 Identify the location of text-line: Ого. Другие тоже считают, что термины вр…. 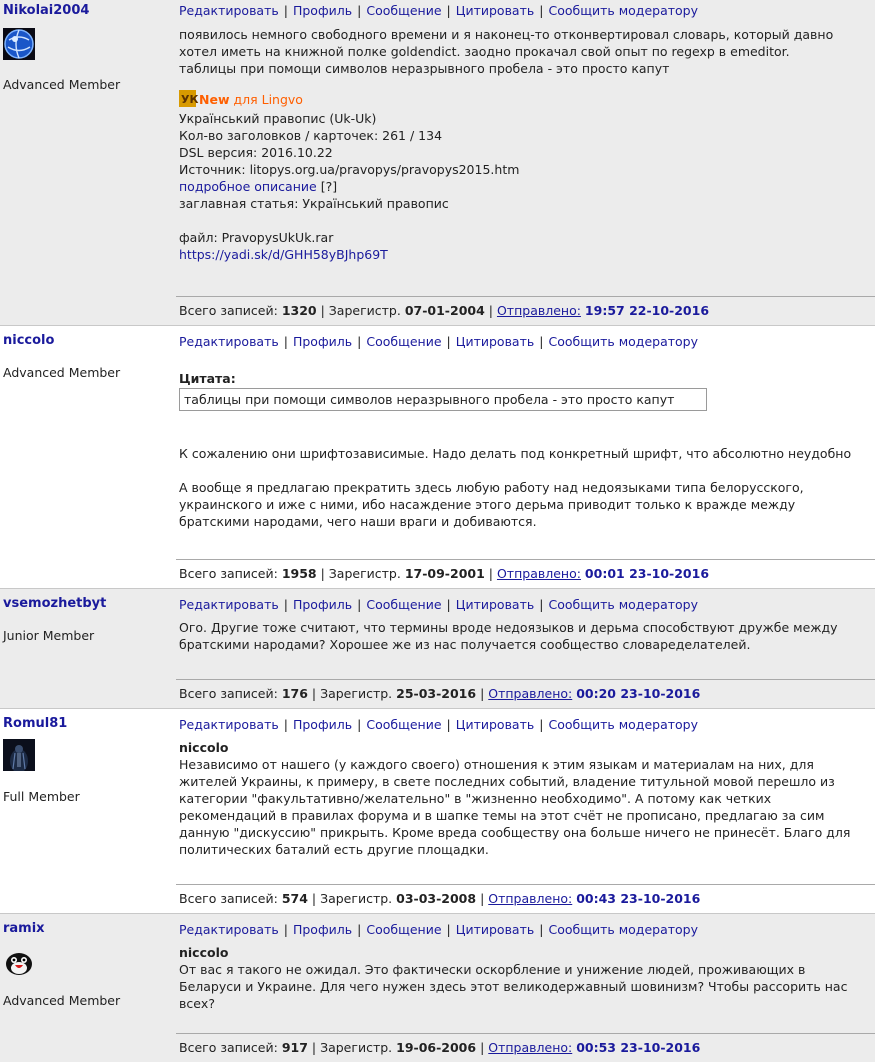
(508, 627).